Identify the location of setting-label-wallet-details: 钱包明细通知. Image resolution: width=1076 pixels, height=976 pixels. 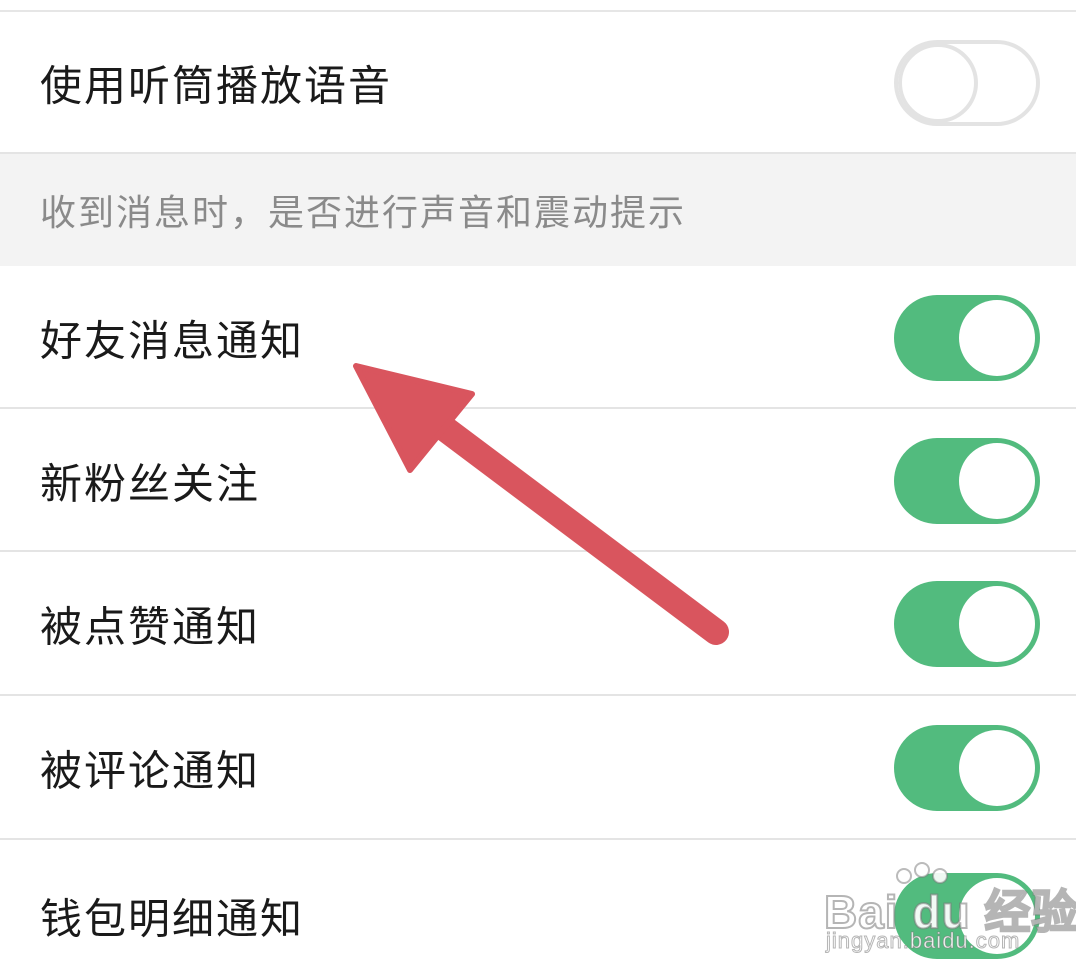
(172, 919).